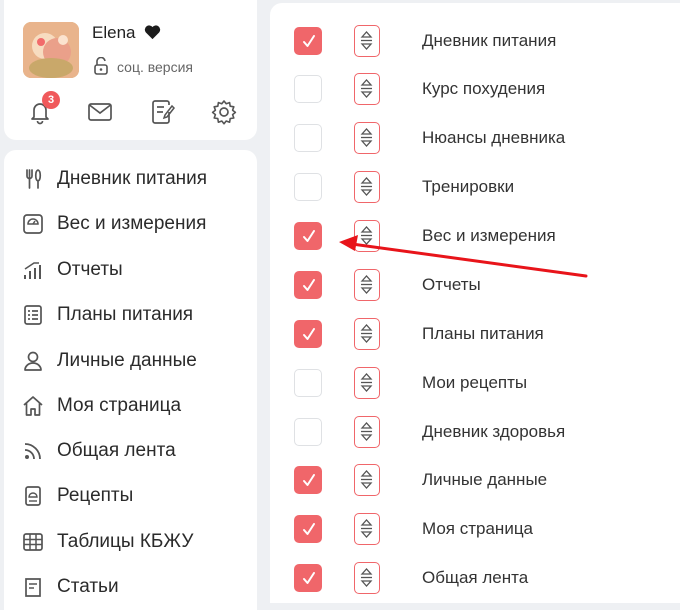  What do you see at coordinates (101, 66) in the screenshot?
I see `lock-open-icon` at bounding box center [101, 66].